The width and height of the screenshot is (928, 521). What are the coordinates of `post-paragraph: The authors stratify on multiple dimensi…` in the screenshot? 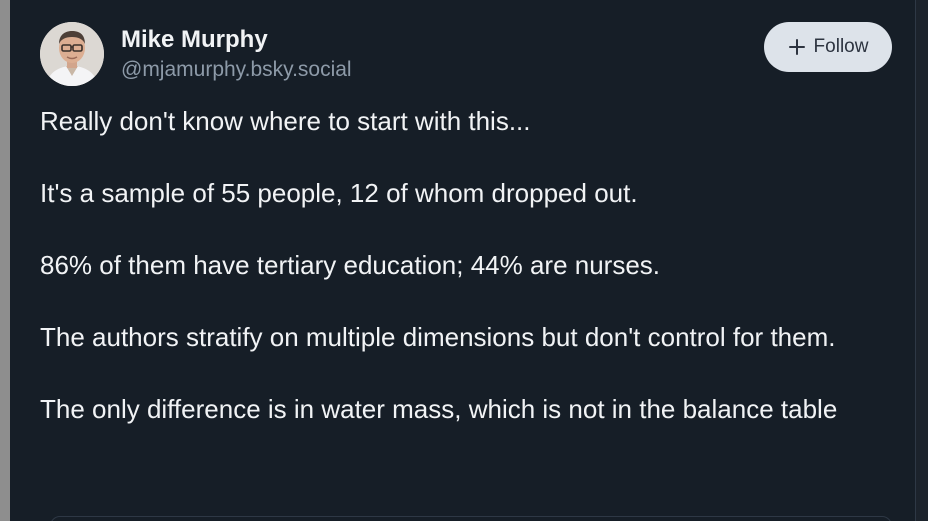 It's located at (438, 337).